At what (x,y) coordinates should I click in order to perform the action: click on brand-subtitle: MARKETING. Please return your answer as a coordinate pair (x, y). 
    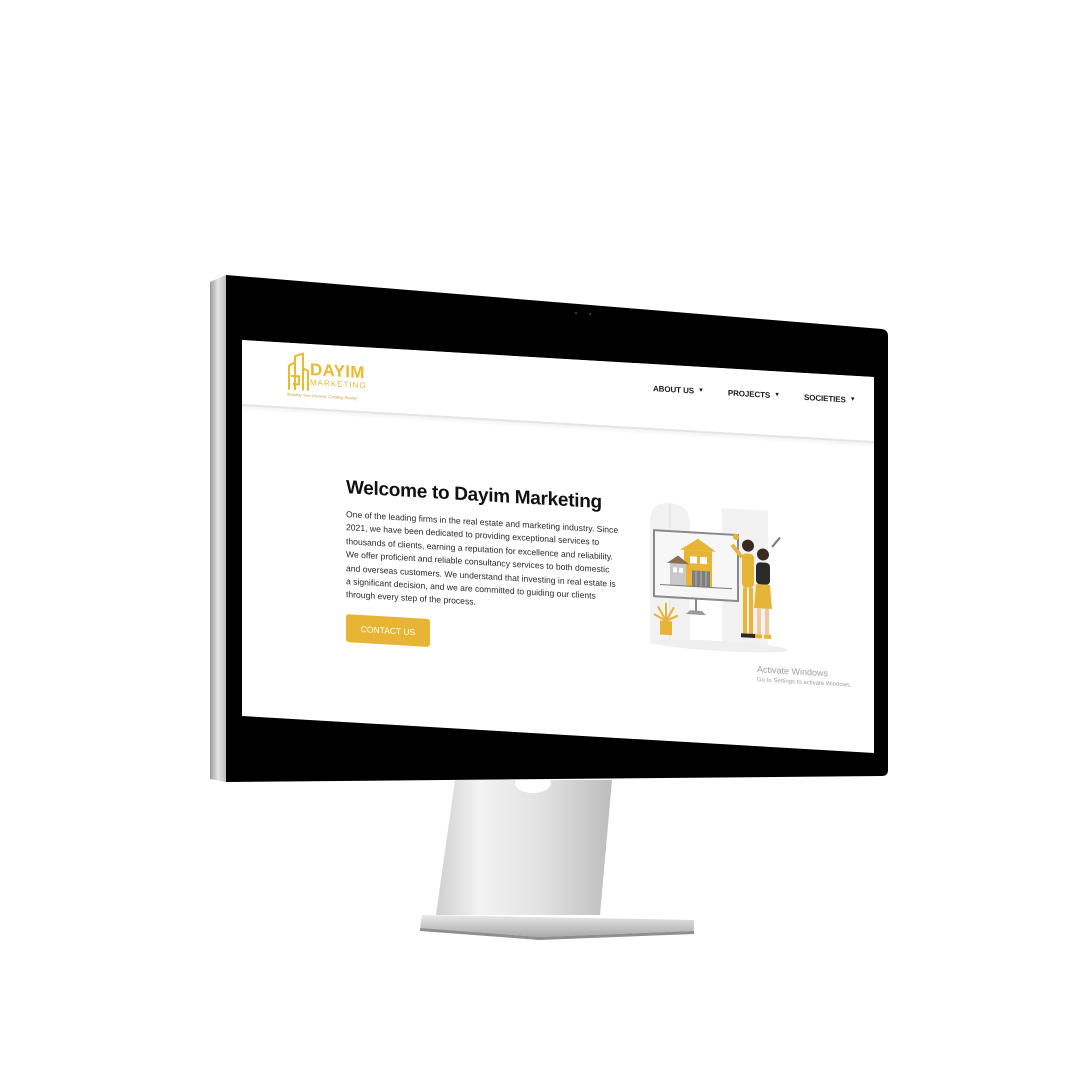
    Looking at the image, I should click on (338, 384).